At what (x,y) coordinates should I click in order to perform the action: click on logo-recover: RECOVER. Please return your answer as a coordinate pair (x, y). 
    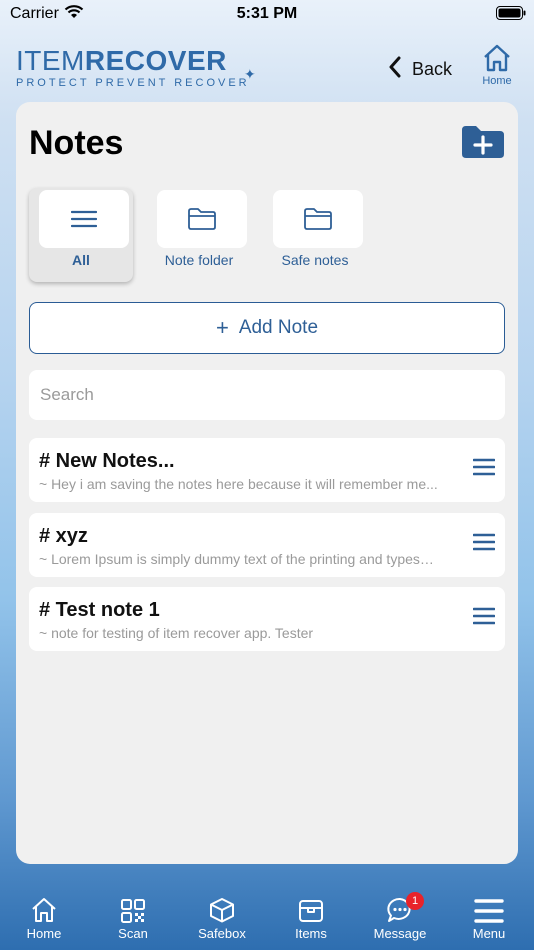
    Looking at the image, I should click on (155, 60).